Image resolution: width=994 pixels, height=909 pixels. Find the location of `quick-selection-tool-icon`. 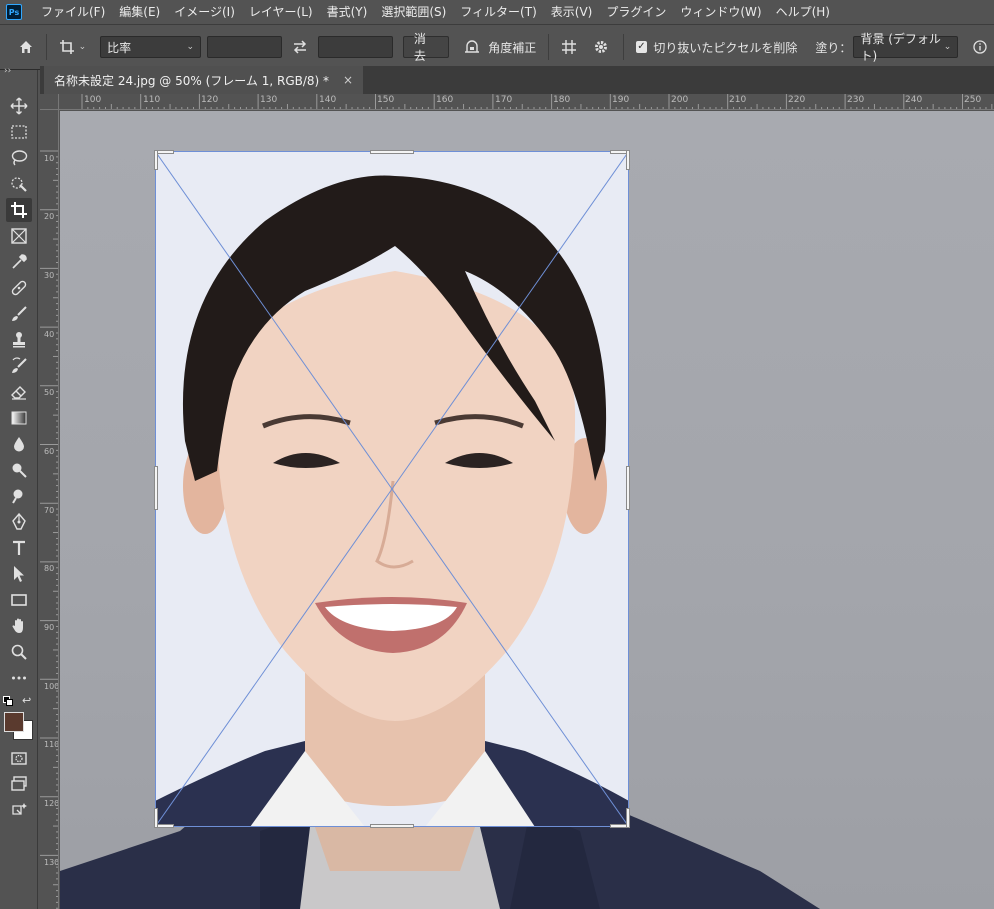

quick-selection-tool-icon is located at coordinates (19, 184).